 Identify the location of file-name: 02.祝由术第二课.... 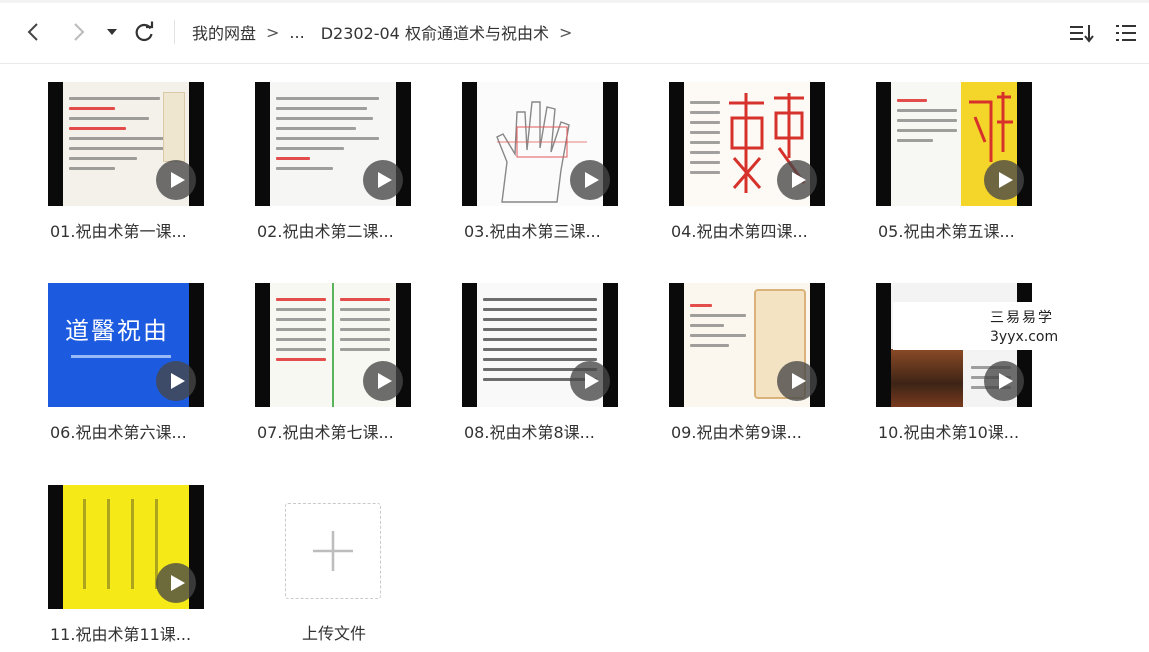
(325, 231).